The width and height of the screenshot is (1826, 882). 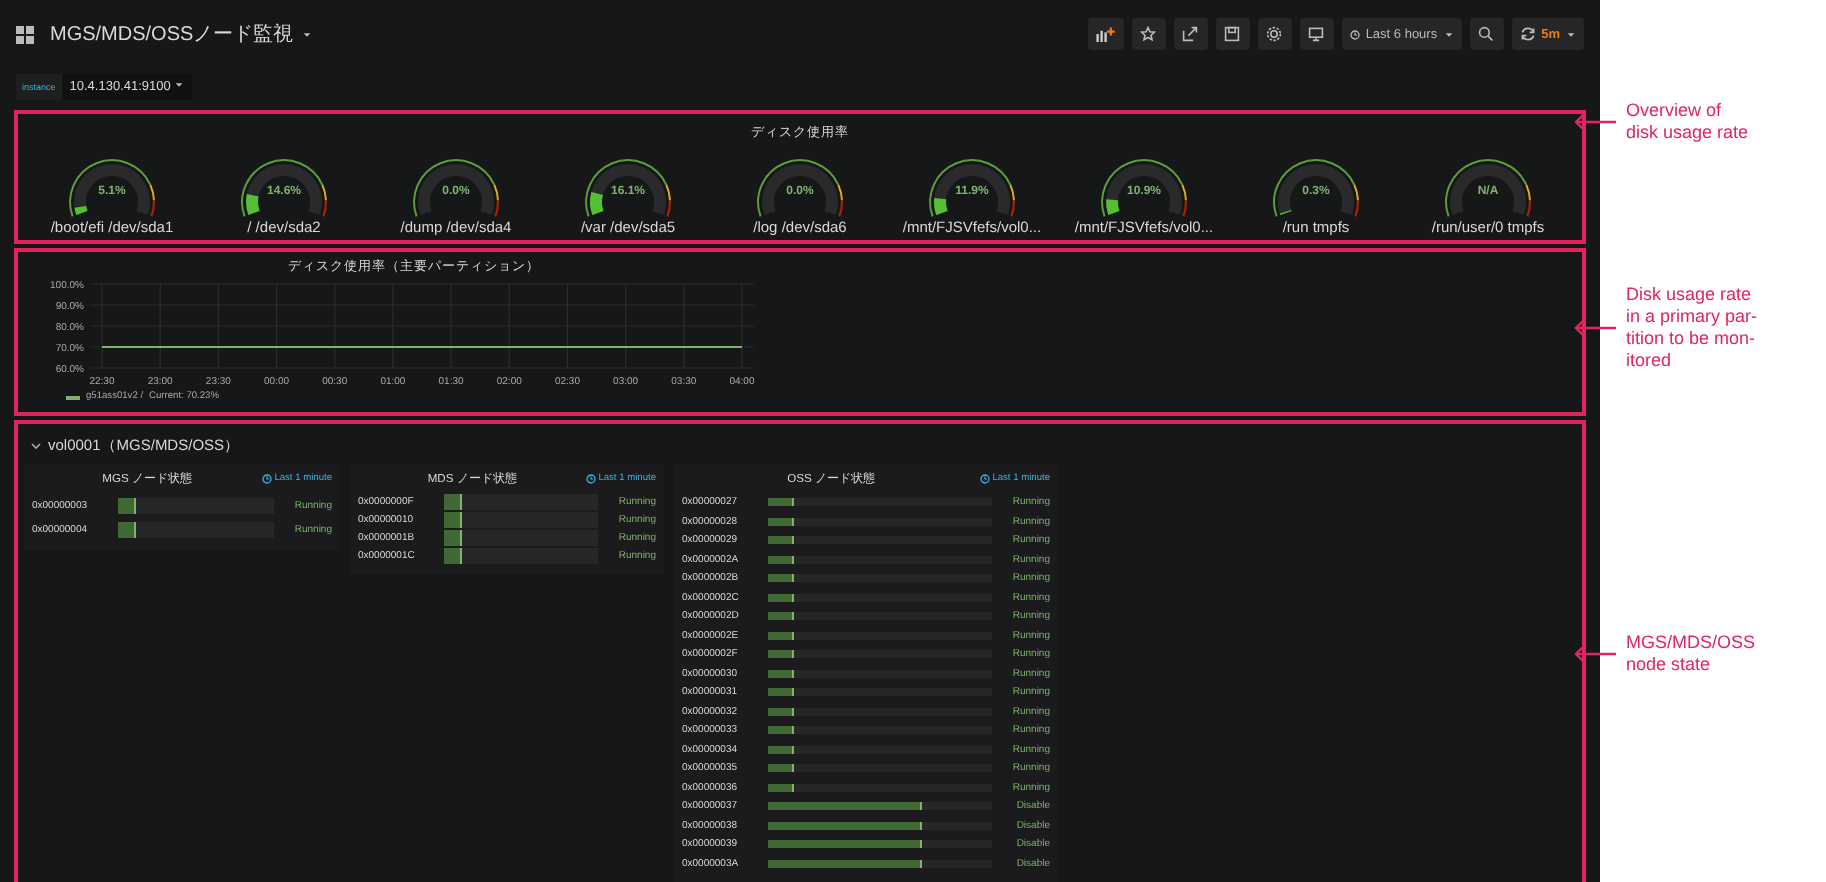 I want to click on bar-chart-add-icon, so click(x=1105, y=34).